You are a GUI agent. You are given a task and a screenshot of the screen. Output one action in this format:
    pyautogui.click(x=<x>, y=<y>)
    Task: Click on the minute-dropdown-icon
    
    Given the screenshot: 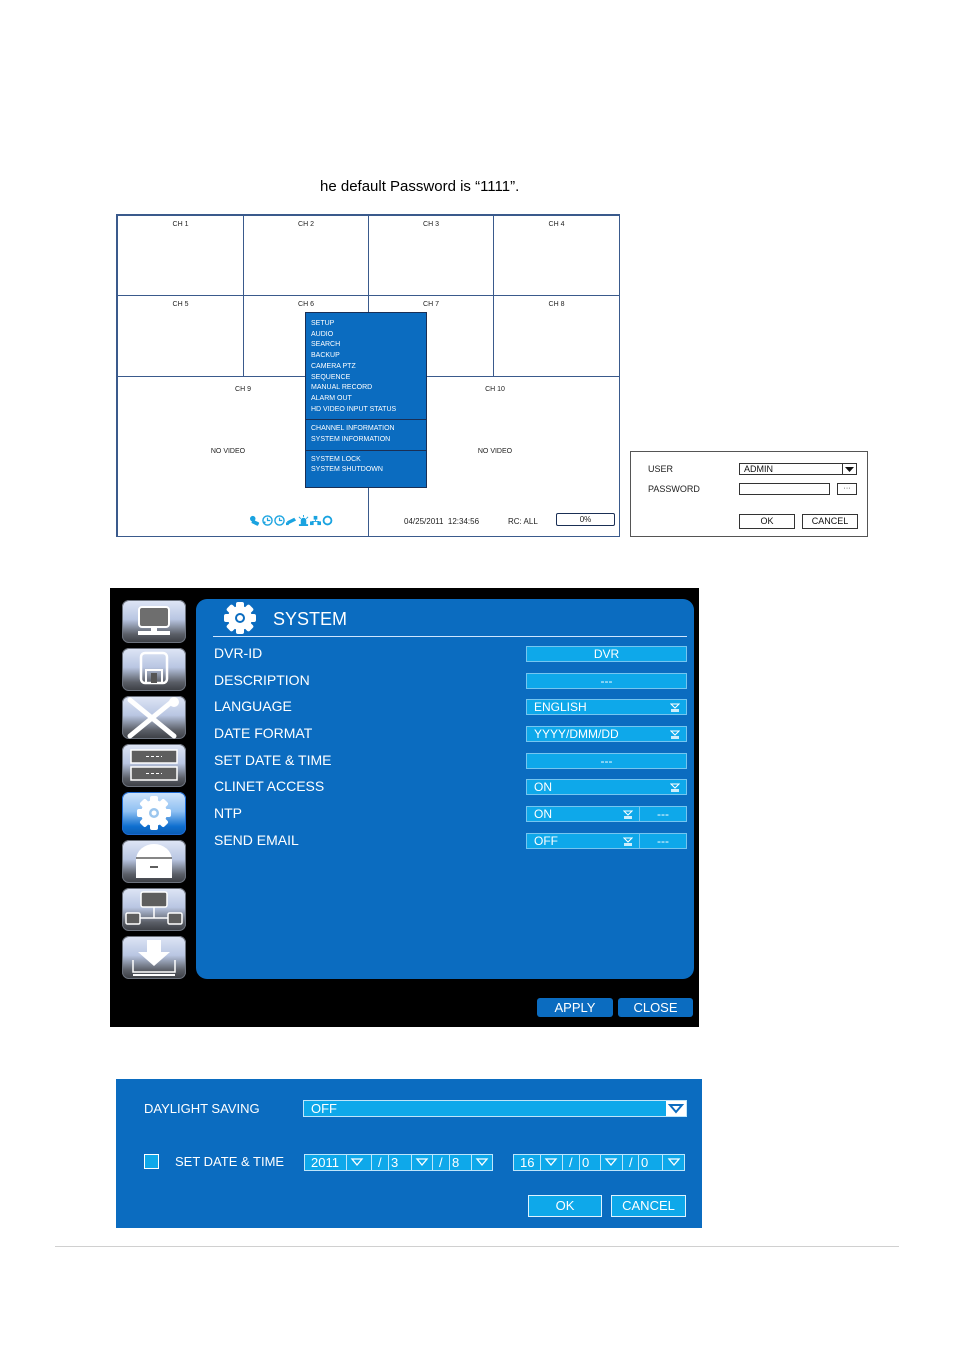 What is the action you would take?
    pyautogui.click(x=610, y=1162)
    